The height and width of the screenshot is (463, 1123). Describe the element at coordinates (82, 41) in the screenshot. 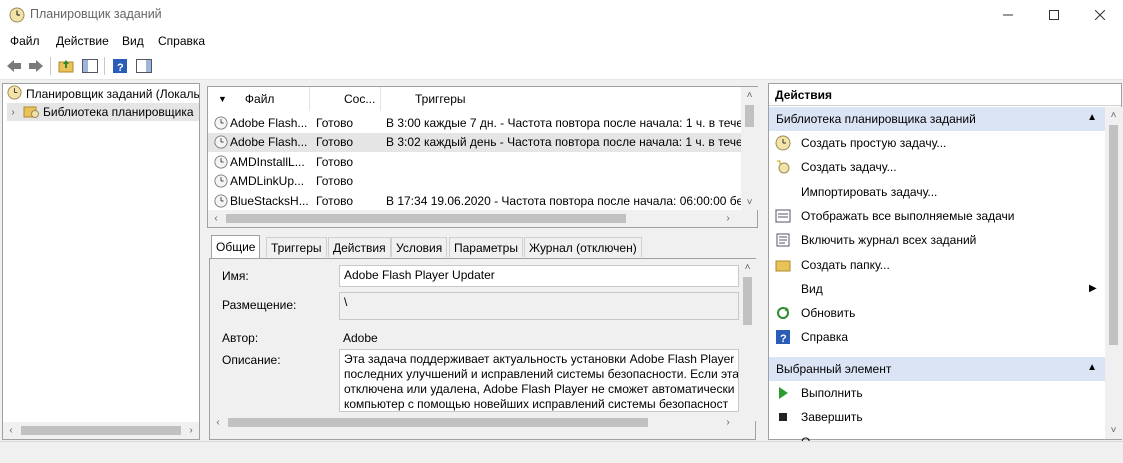

I see `menu-action: Действие` at that location.